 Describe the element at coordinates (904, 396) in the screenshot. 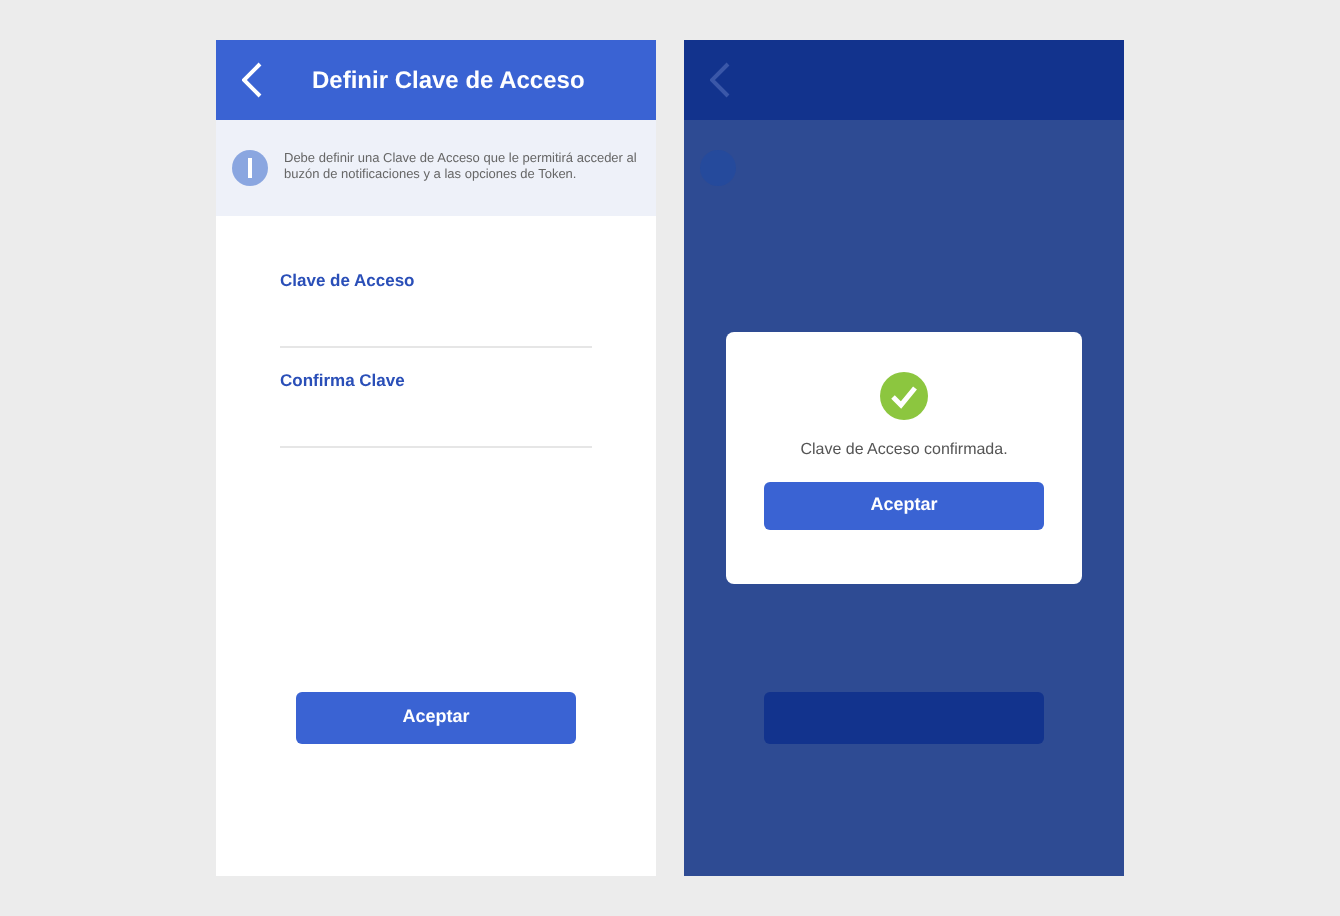

I see `check-icon` at that location.